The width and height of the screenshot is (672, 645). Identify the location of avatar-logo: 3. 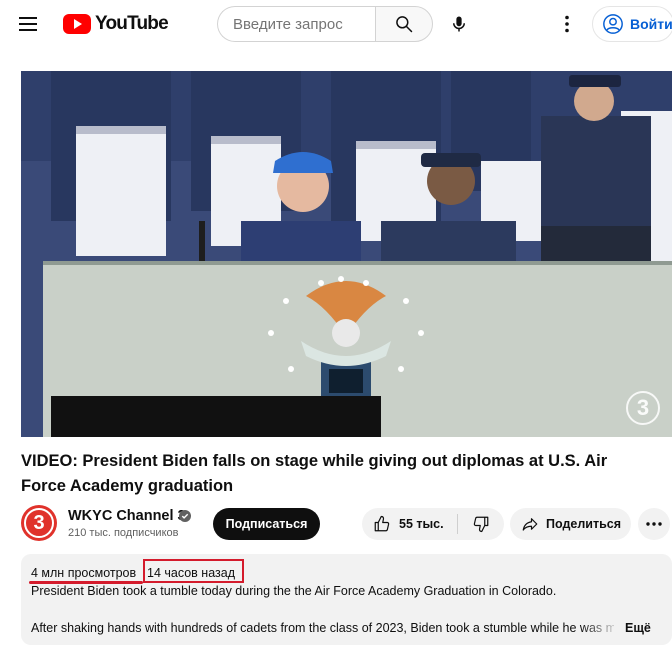
(39, 523).